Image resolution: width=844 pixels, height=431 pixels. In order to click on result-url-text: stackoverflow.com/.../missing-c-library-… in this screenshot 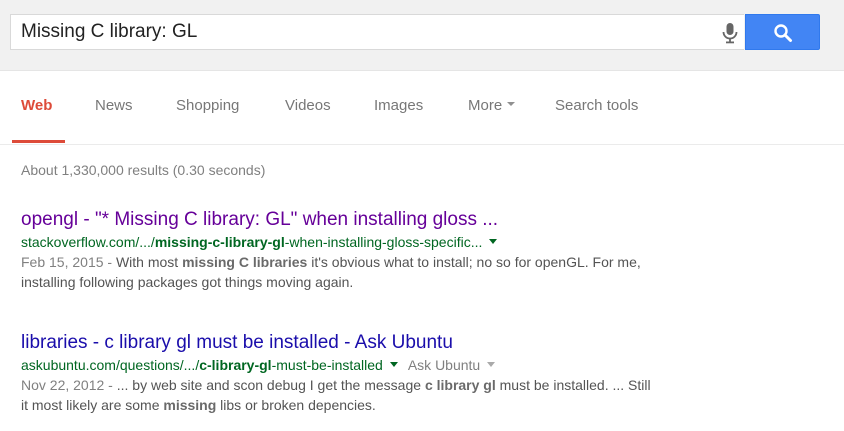, I will do `click(251, 242)`.